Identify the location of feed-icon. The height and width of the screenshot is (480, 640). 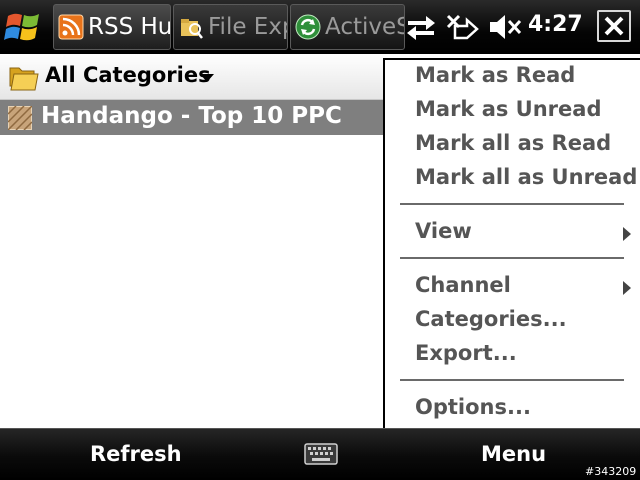
(20, 118).